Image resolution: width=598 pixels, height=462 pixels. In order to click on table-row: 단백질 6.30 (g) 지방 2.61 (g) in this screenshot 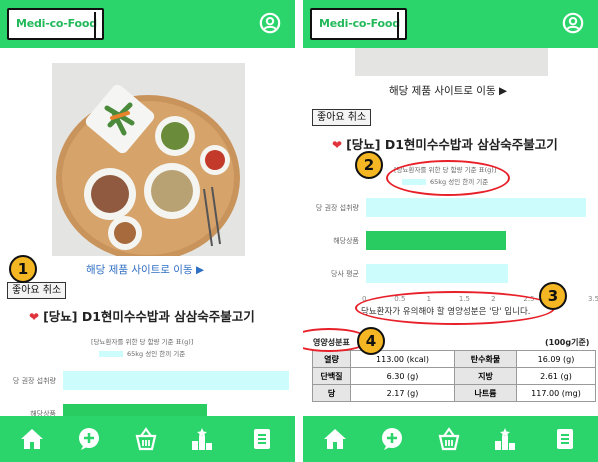, I will do `click(454, 376)`.